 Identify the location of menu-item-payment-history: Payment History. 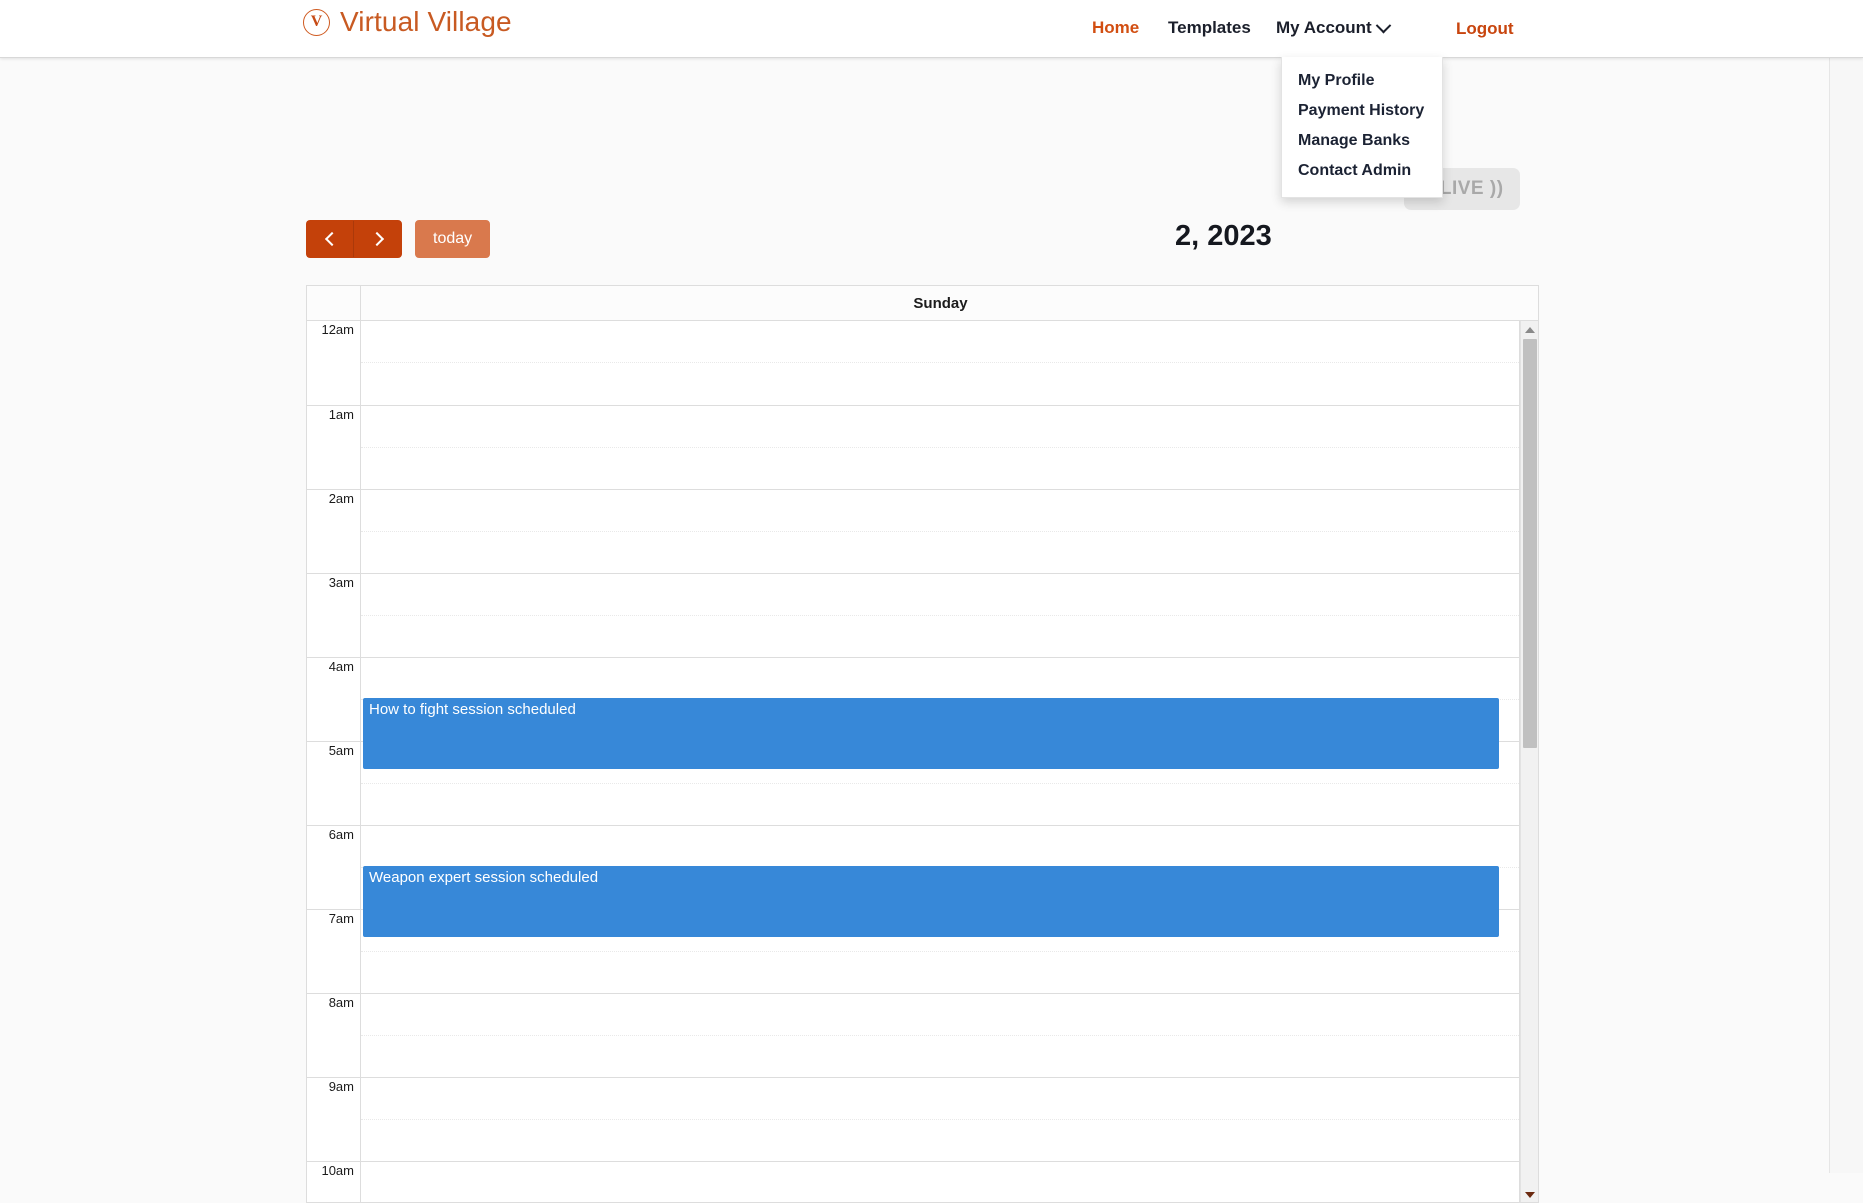
(1362, 111).